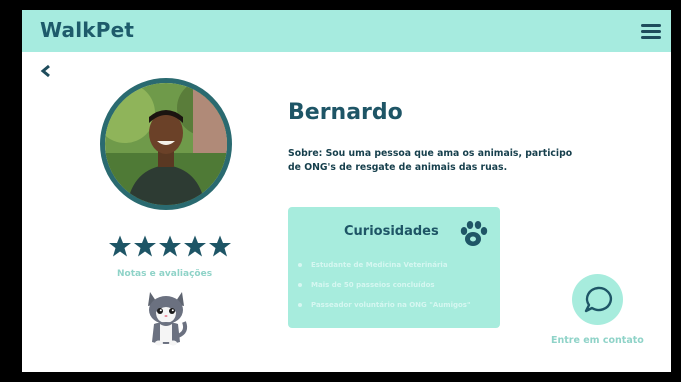 This screenshot has height=382, width=681. I want to click on chevron-left-icon, so click(45, 71).